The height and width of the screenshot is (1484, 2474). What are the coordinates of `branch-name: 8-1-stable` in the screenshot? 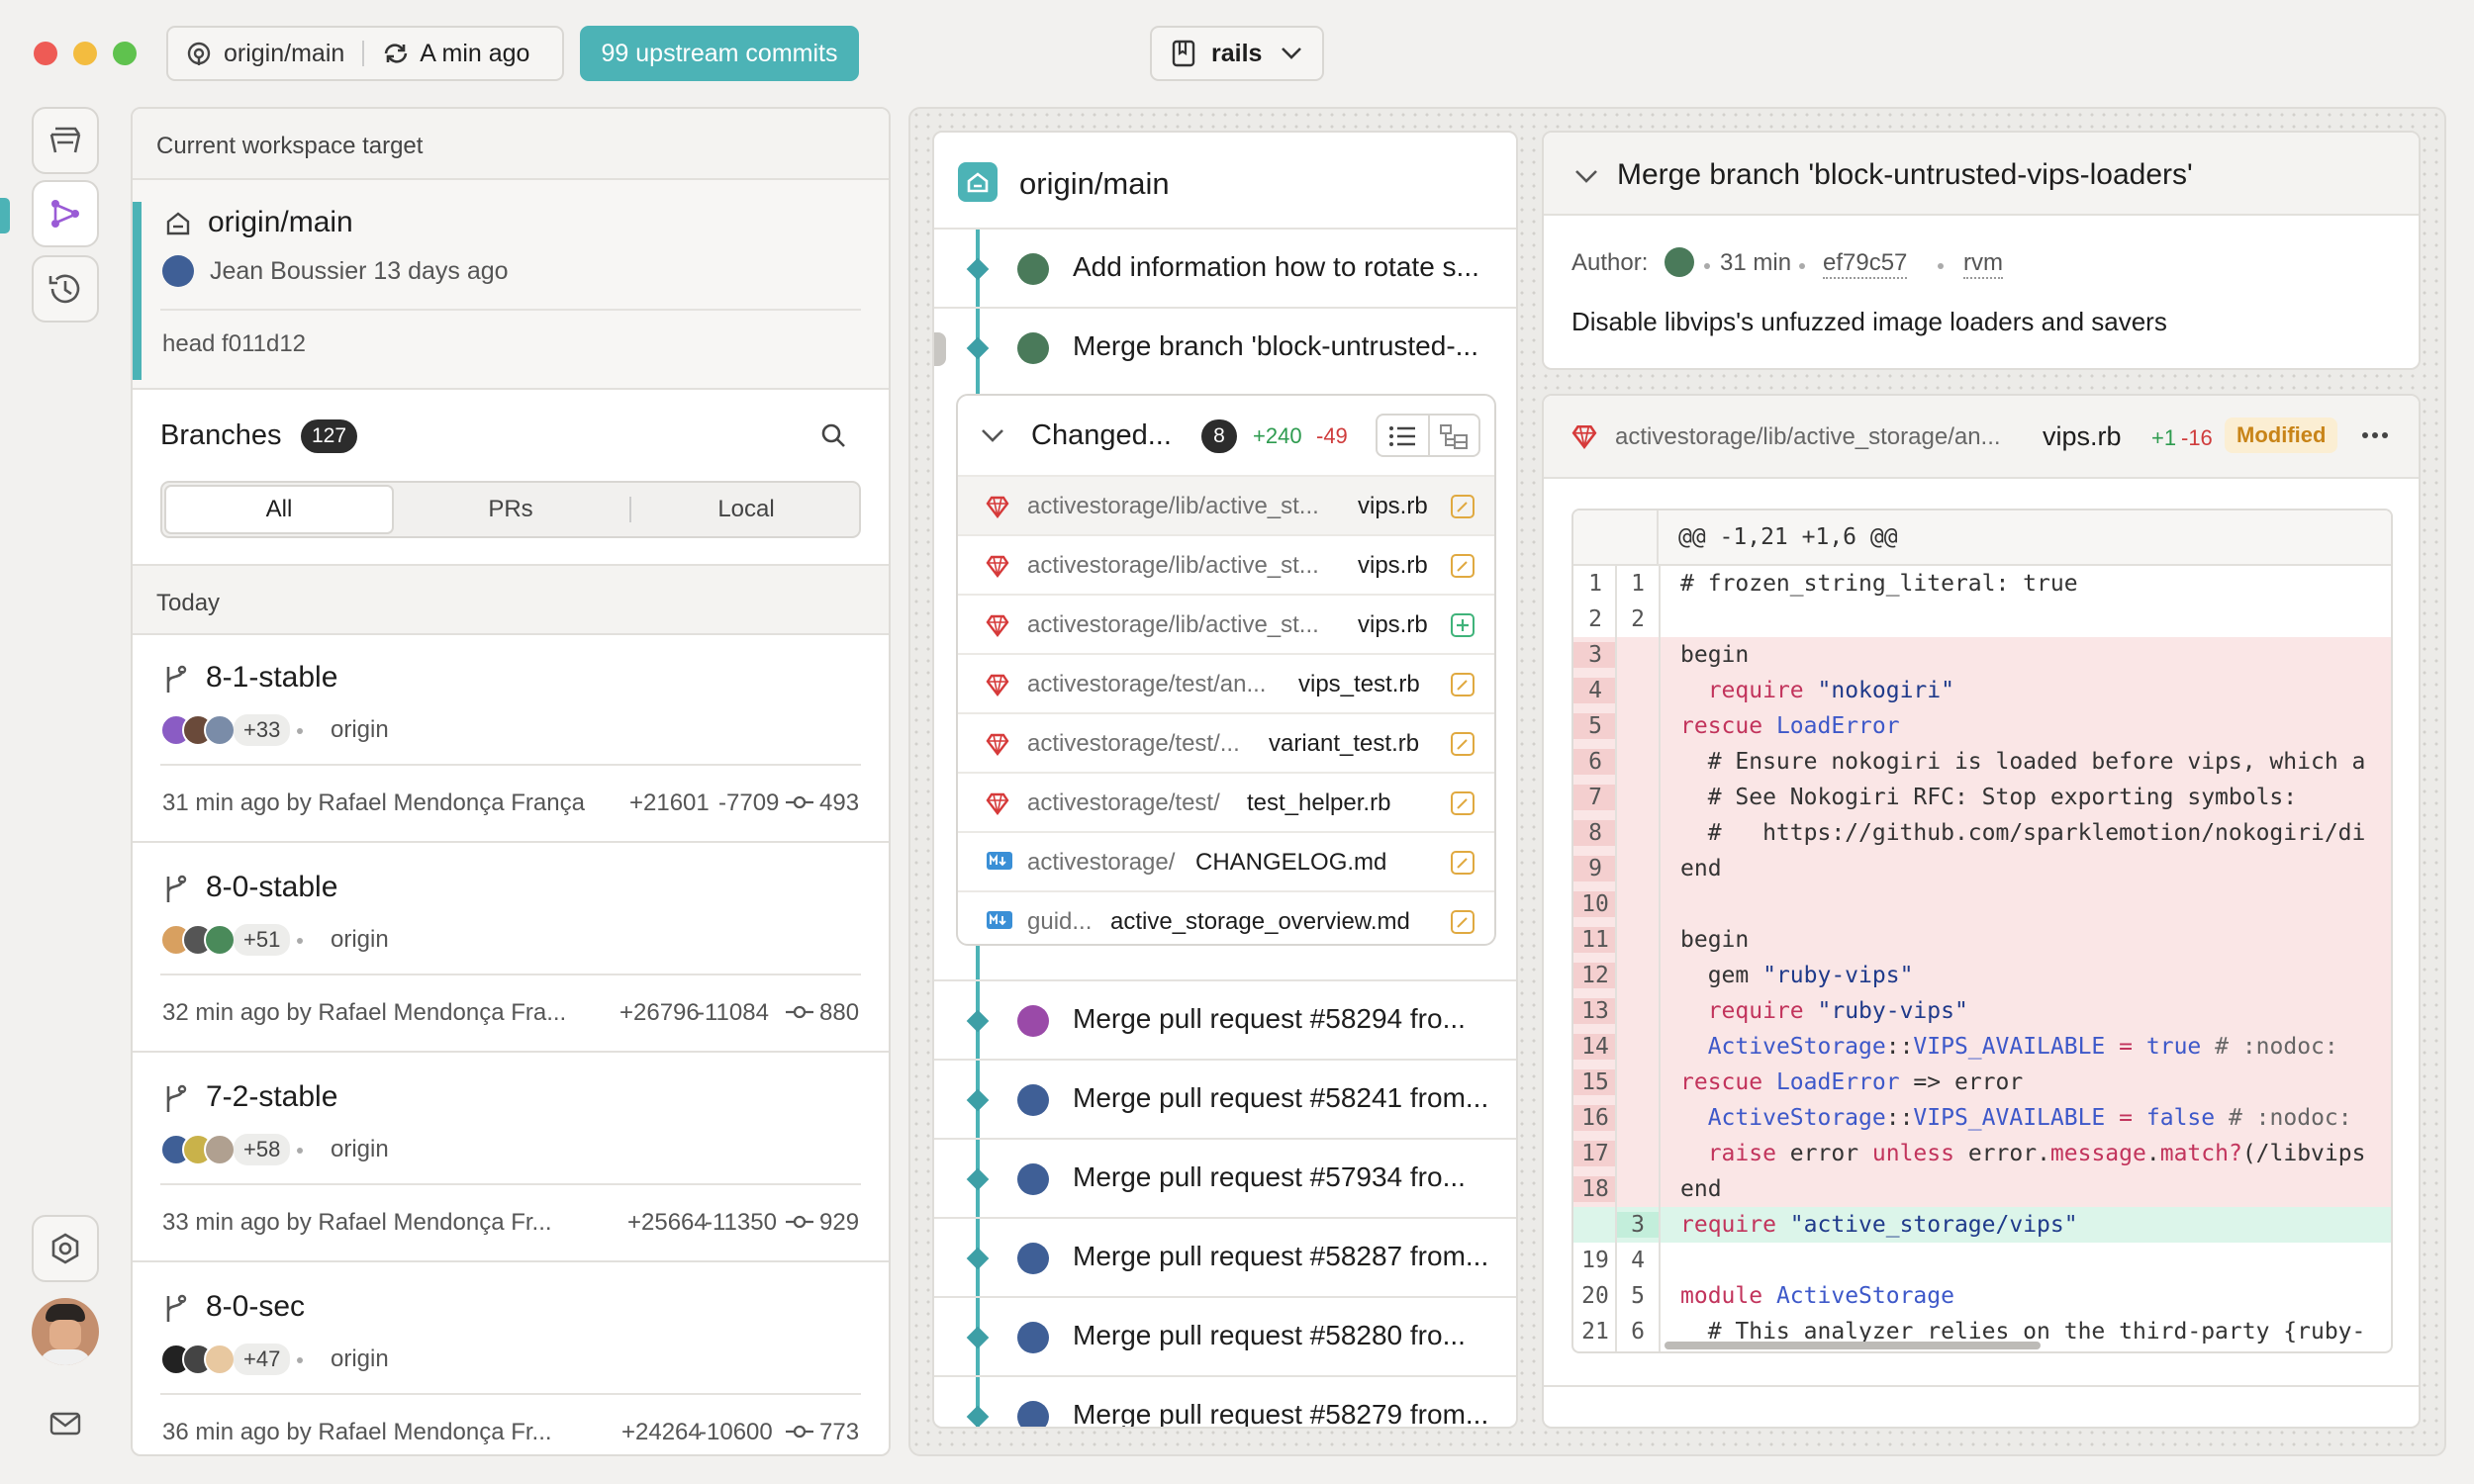 It's located at (272, 677).